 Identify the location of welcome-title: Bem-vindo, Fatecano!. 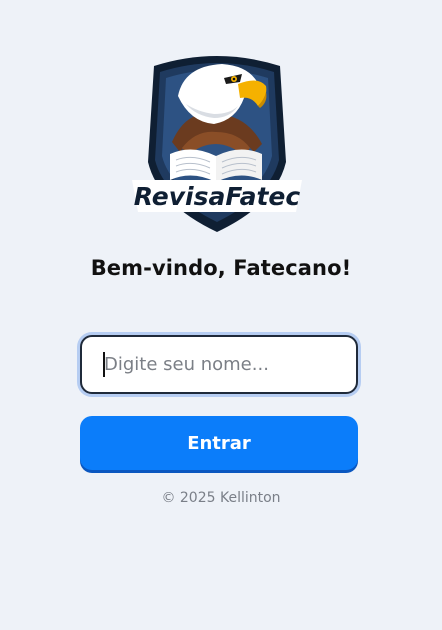
(221, 268).